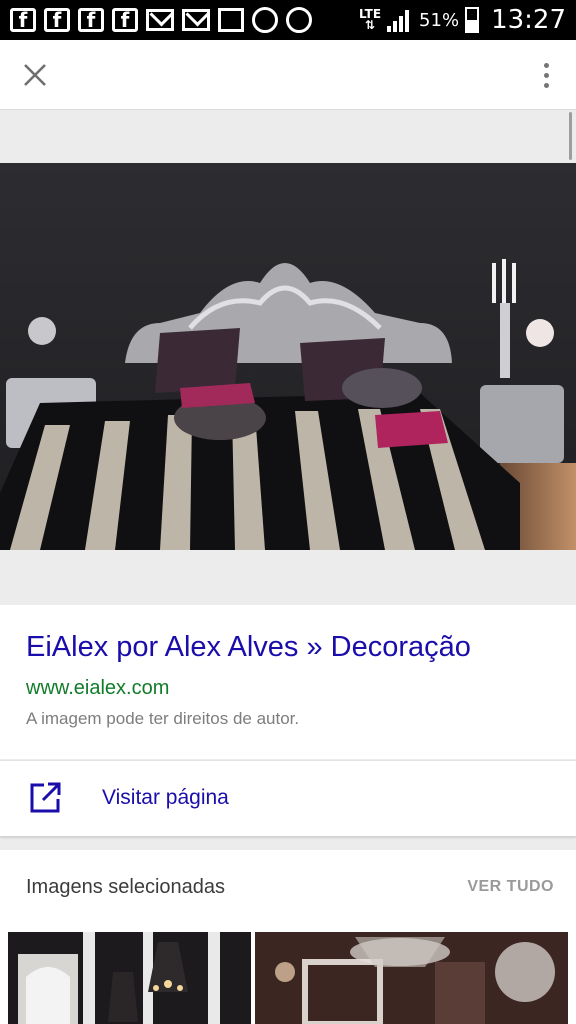 The width and height of the screenshot is (576, 1024). What do you see at coordinates (439, 20) in the screenshot?
I see `battery-percent: 51%` at bounding box center [439, 20].